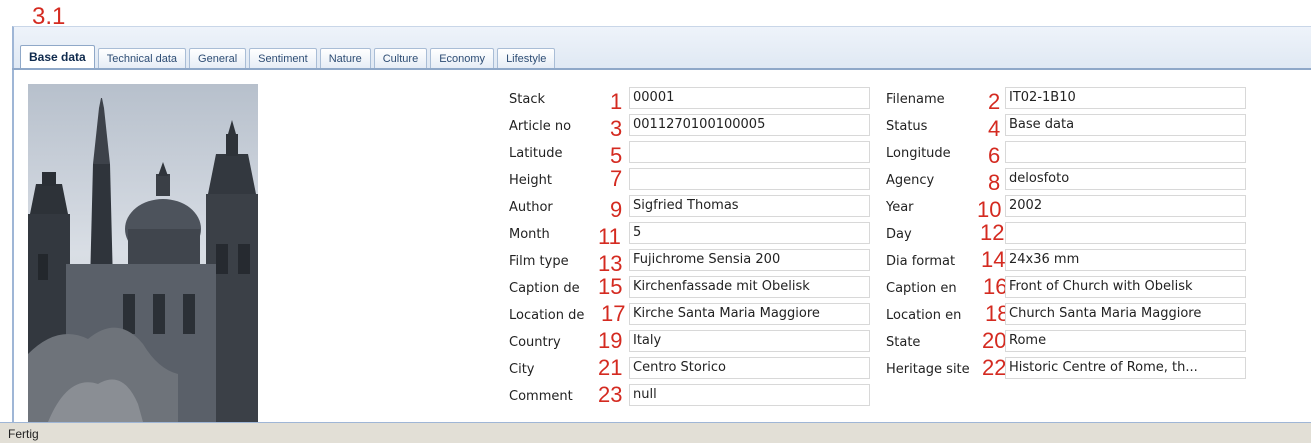  What do you see at coordinates (522, 369) in the screenshot?
I see `city-label: City` at bounding box center [522, 369].